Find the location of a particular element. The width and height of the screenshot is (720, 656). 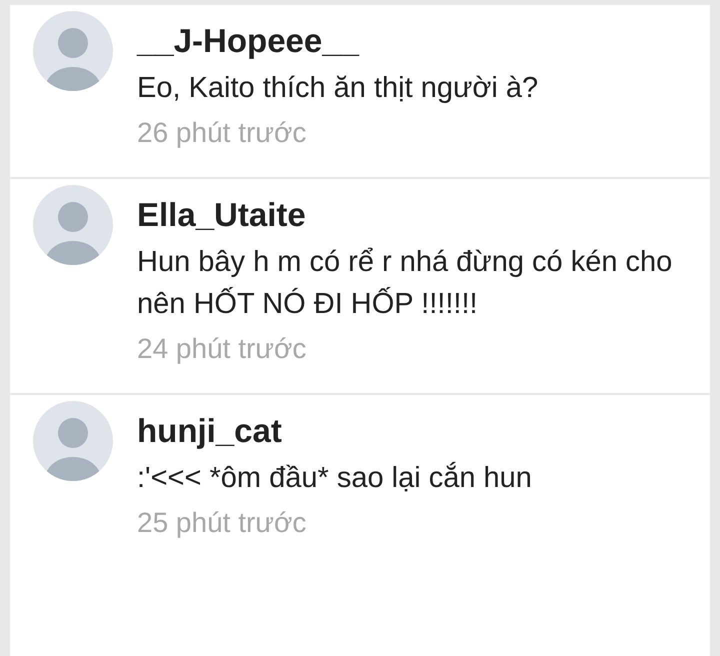

comment-text: Eo, Kaito thích ăn thịt người à? is located at coordinates (337, 88).